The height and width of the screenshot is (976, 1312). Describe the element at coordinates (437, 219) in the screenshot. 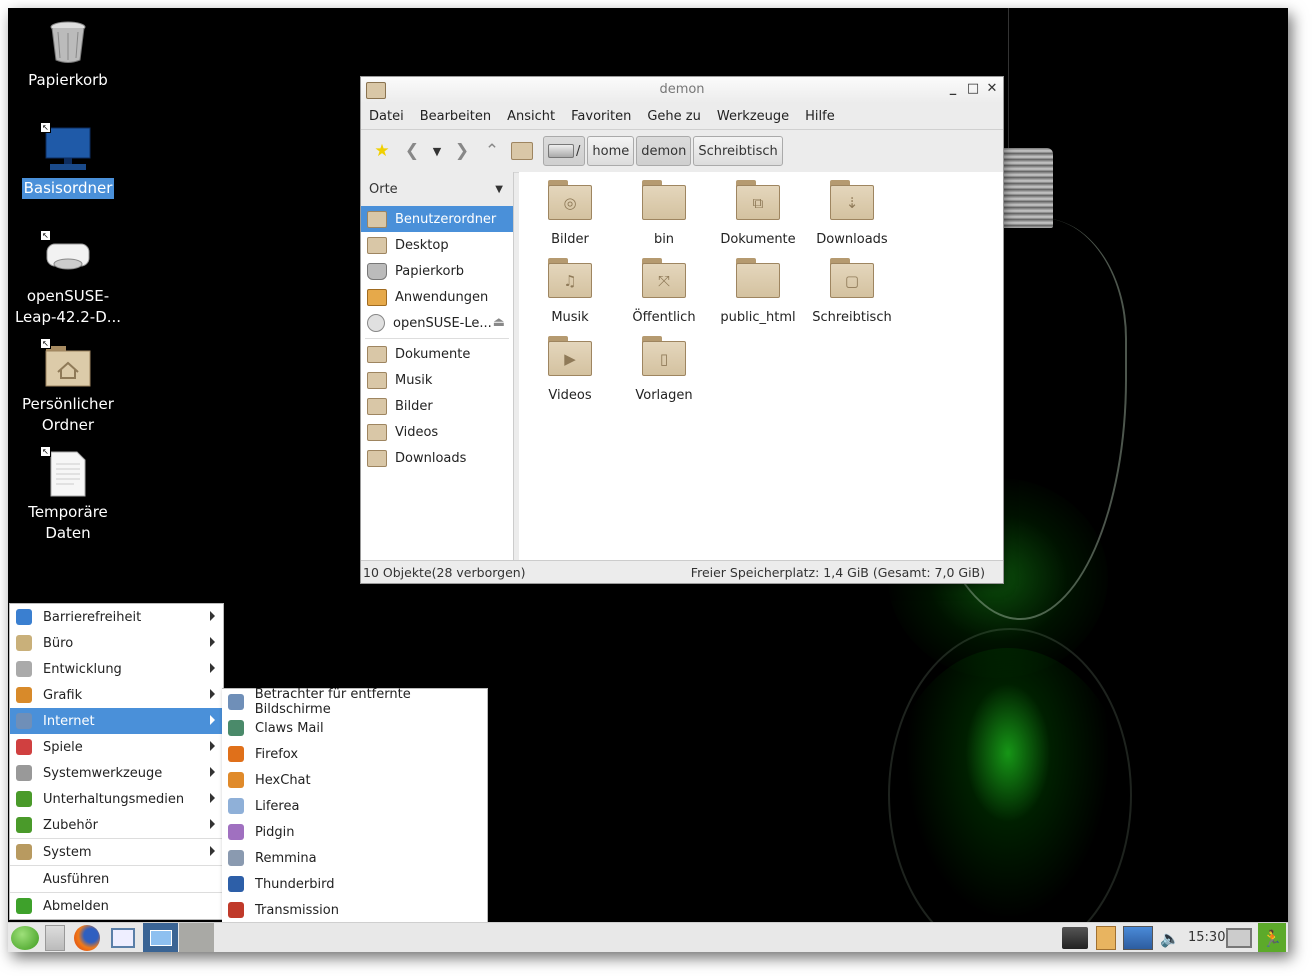

I see `sidebar-item-benutzerordner: Benutzerordner` at that location.